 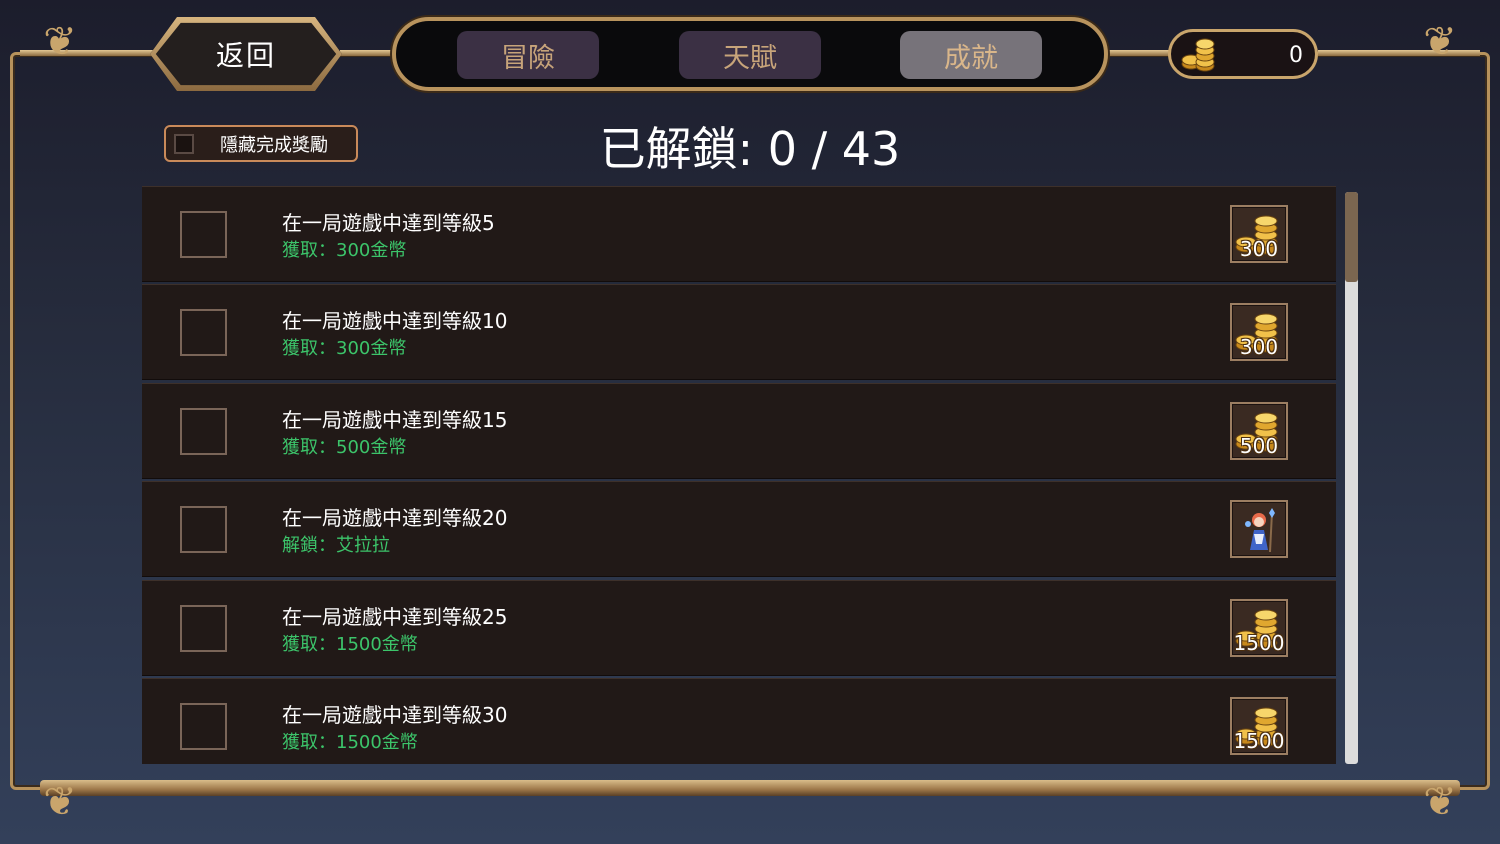 I want to click on tab-bar: 冒險 天賦 成就, so click(x=750, y=54).